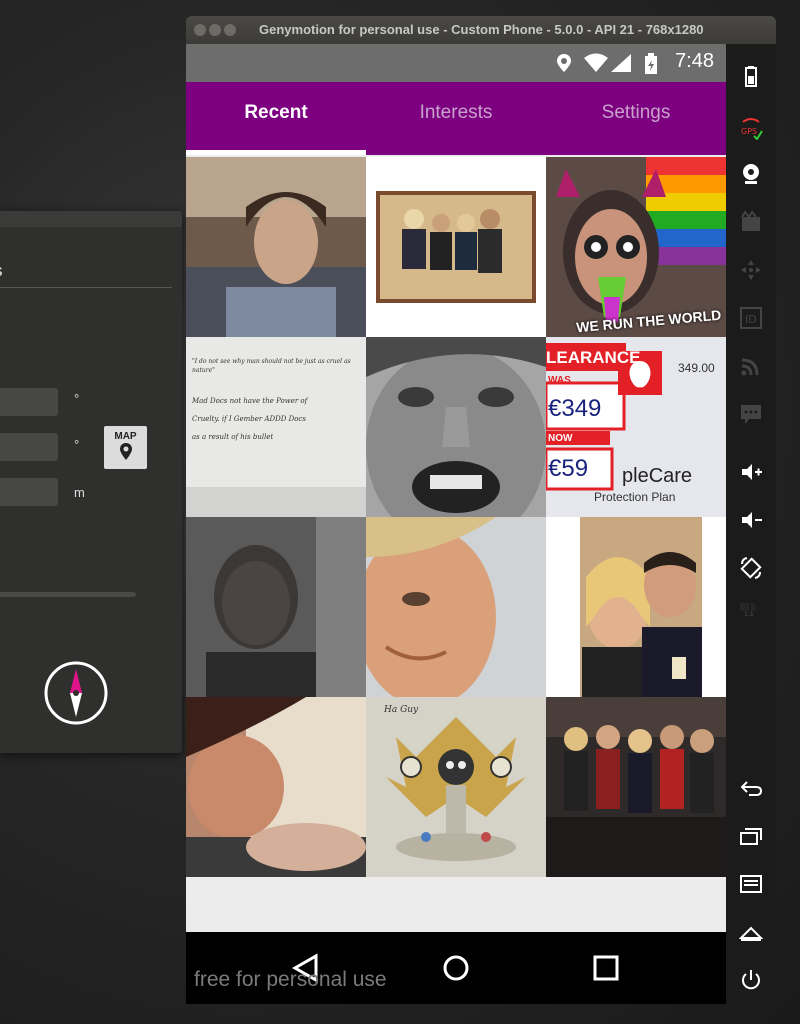  Describe the element at coordinates (250, 401) in the screenshot. I see `note-line: Mad Docs not have the Power of` at that location.